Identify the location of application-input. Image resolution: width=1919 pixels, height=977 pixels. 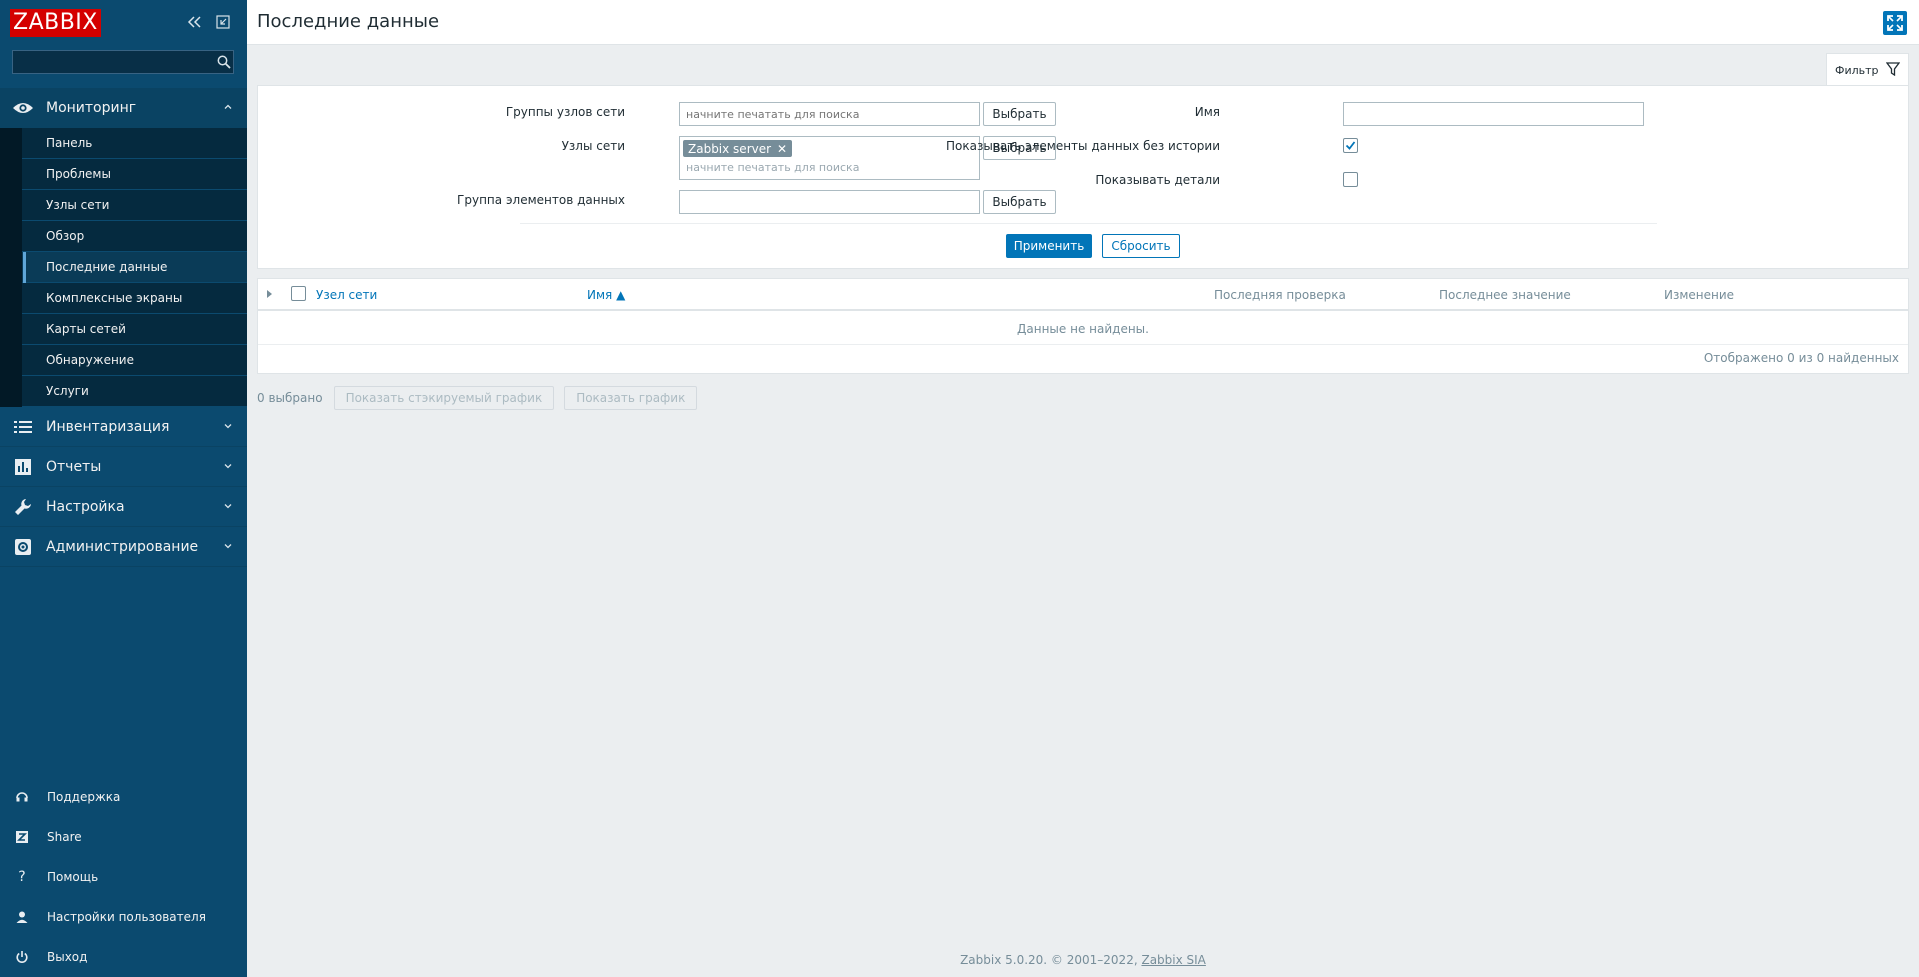
(829, 202).